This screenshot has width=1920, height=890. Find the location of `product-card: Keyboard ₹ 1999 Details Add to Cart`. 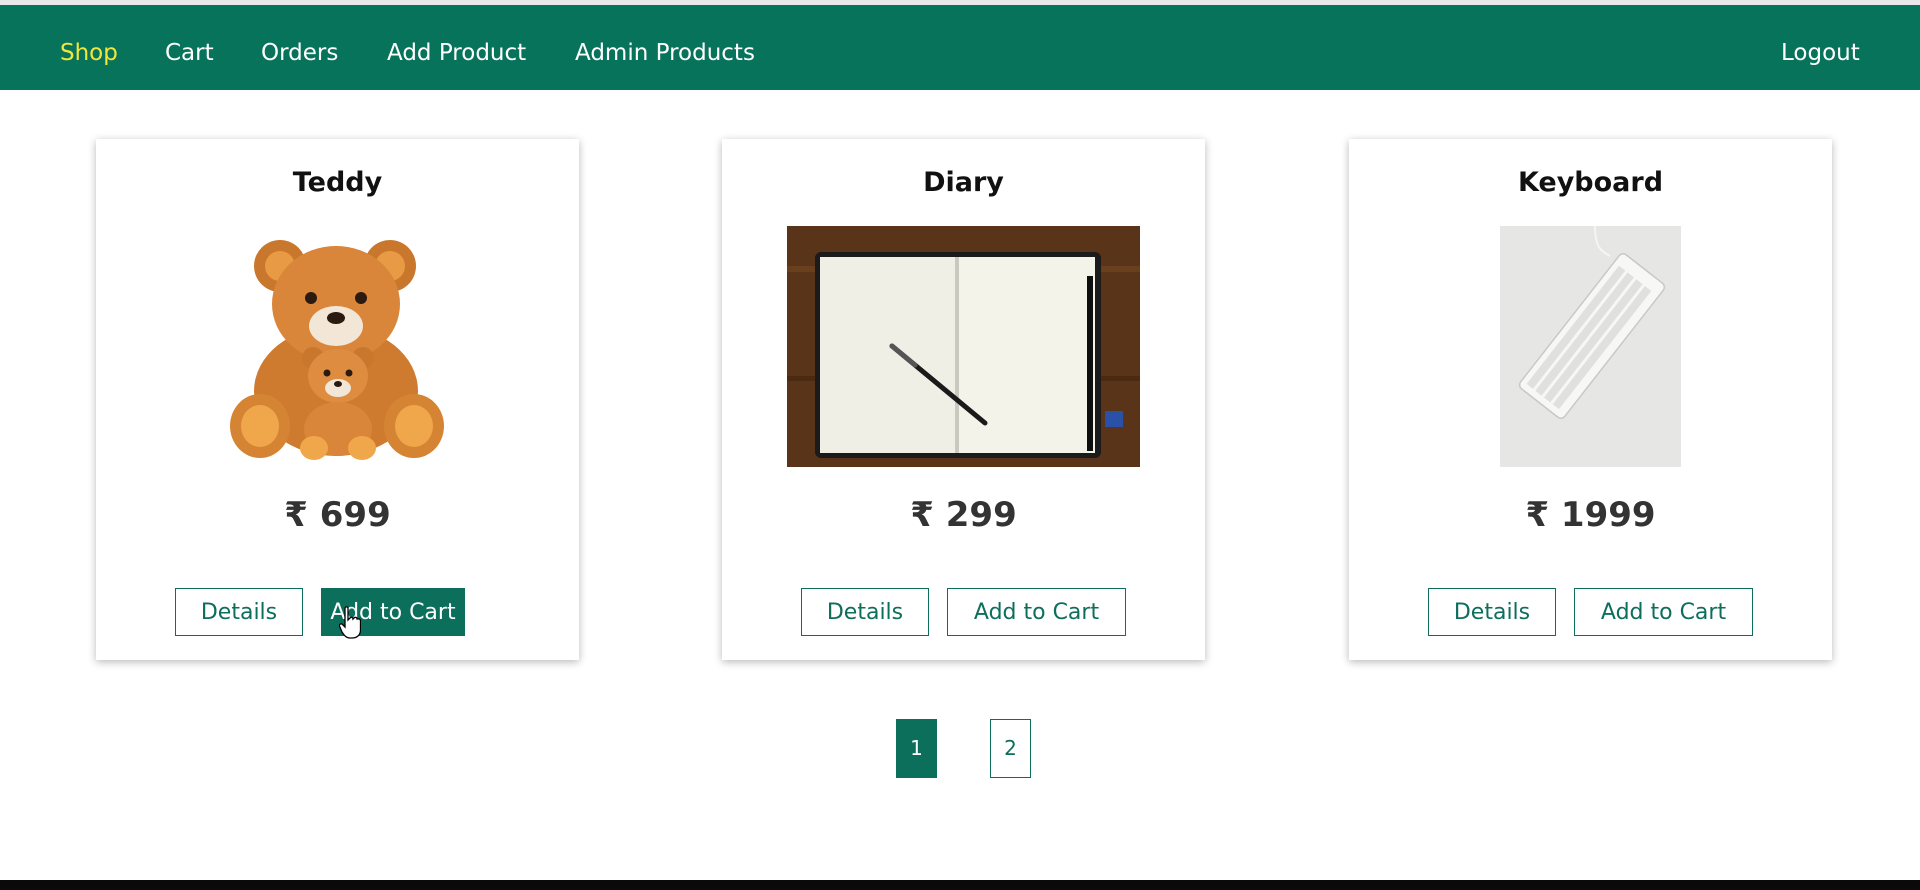

product-card: Keyboard ₹ 1999 Details Add to Cart is located at coordinates (1590, 399).